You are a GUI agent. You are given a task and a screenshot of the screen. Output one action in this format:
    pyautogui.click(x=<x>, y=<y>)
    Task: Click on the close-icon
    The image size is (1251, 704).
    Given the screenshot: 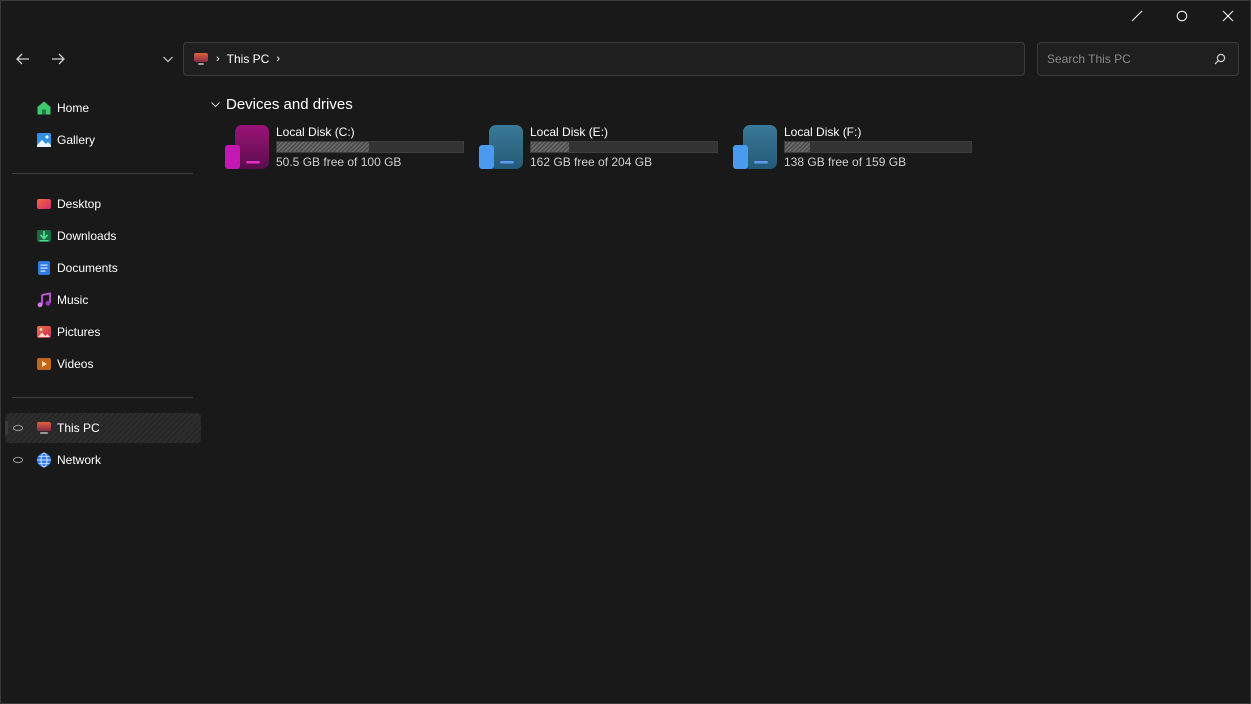 What is the action you would take?
    pyautogui.click(x=1228, y=16)
    